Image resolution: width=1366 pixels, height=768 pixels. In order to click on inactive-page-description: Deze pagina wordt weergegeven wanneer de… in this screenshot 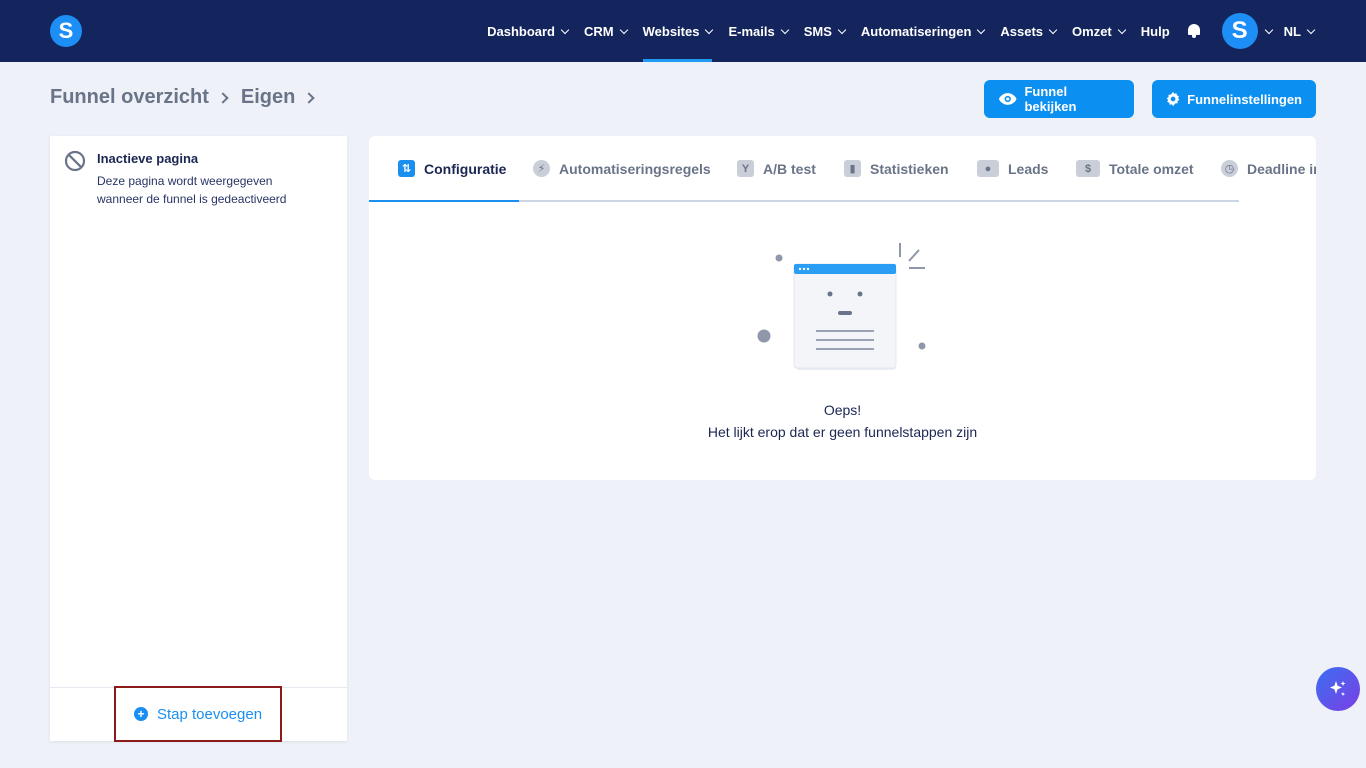, I will do `click(192, 190)`.